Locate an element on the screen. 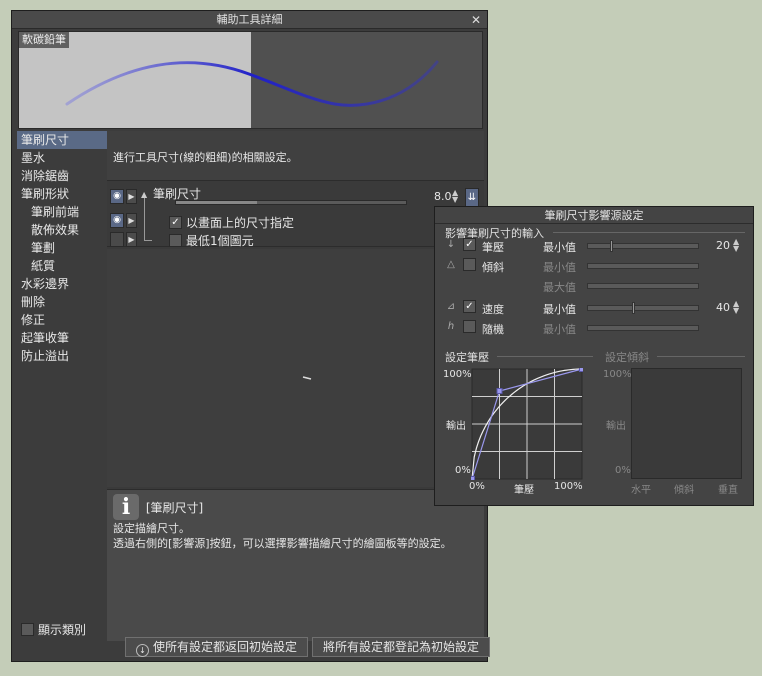 The image size is (762, 676). reset-all-label: 使所有設定都返回初始設定 is located at coordinates (225, 647).